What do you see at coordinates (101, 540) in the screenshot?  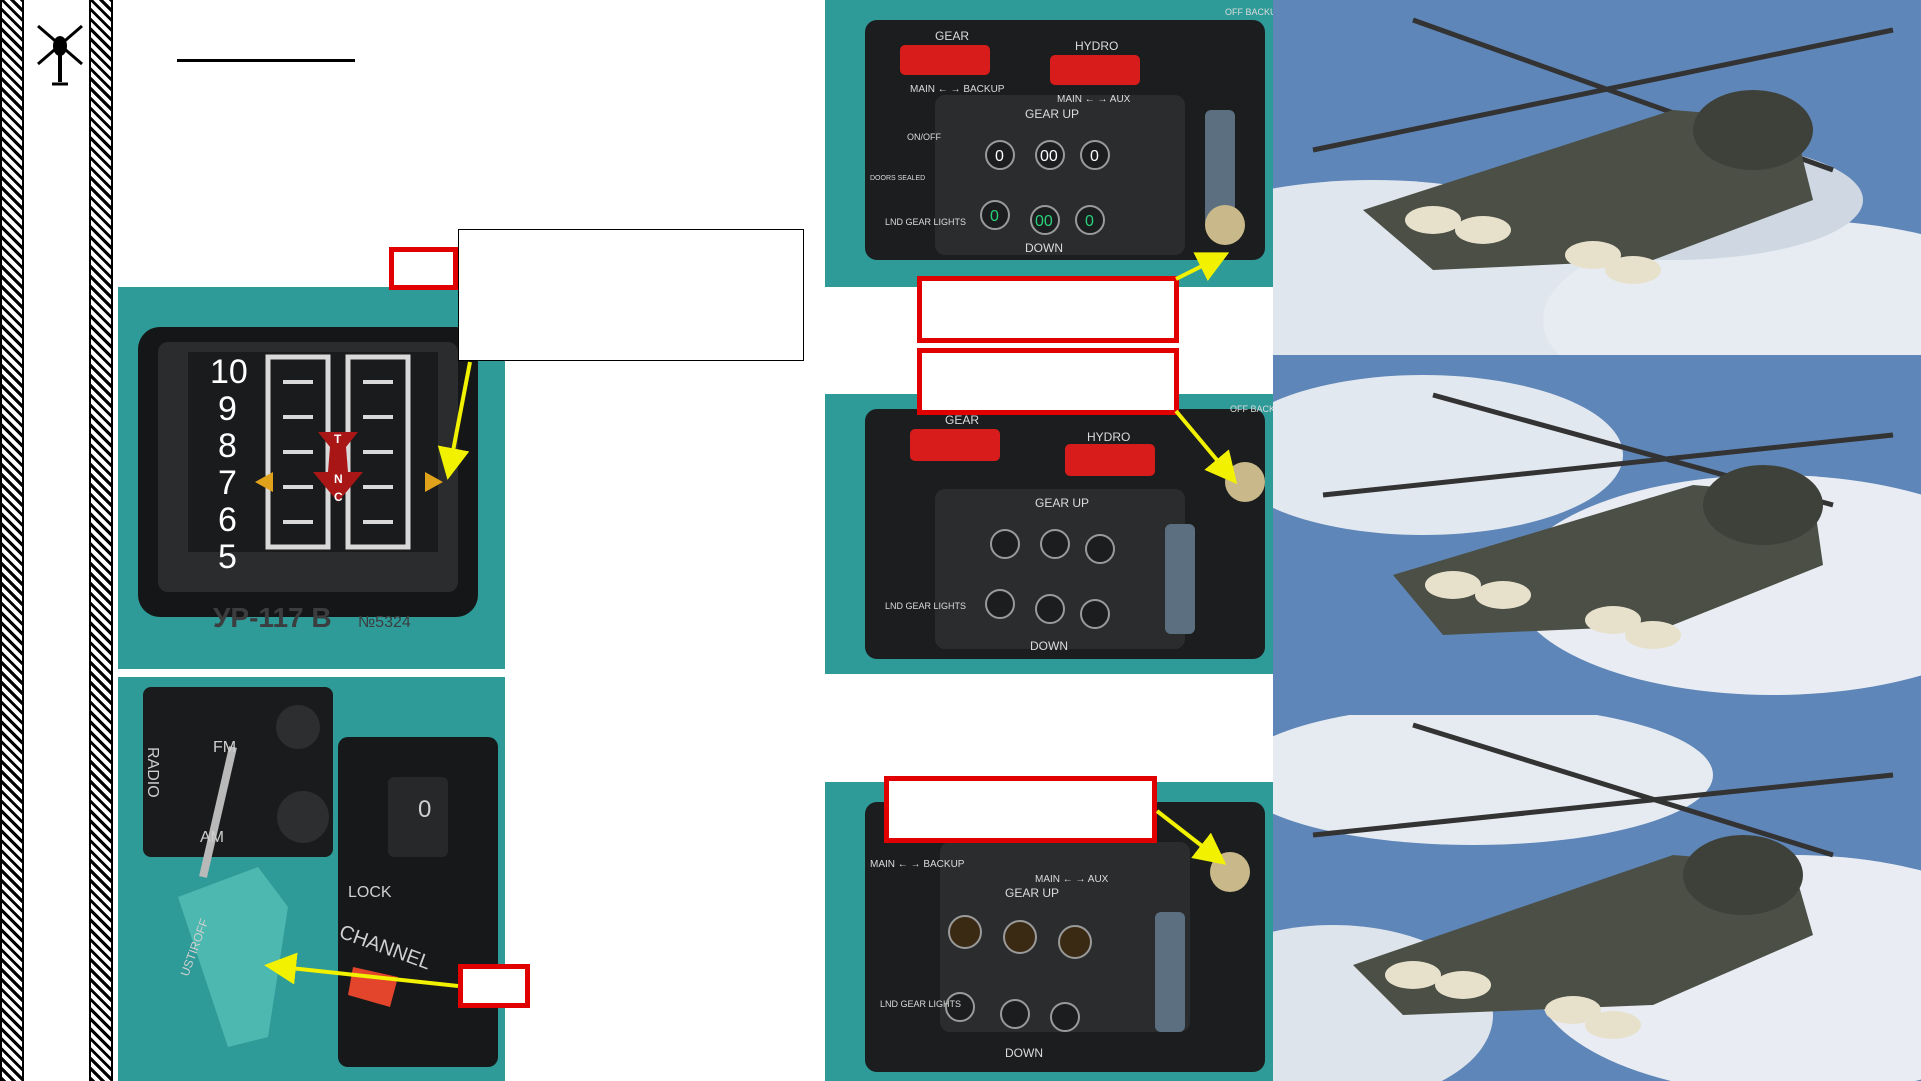 I see `right-hatch-bar` at bounding box center [101, 540].